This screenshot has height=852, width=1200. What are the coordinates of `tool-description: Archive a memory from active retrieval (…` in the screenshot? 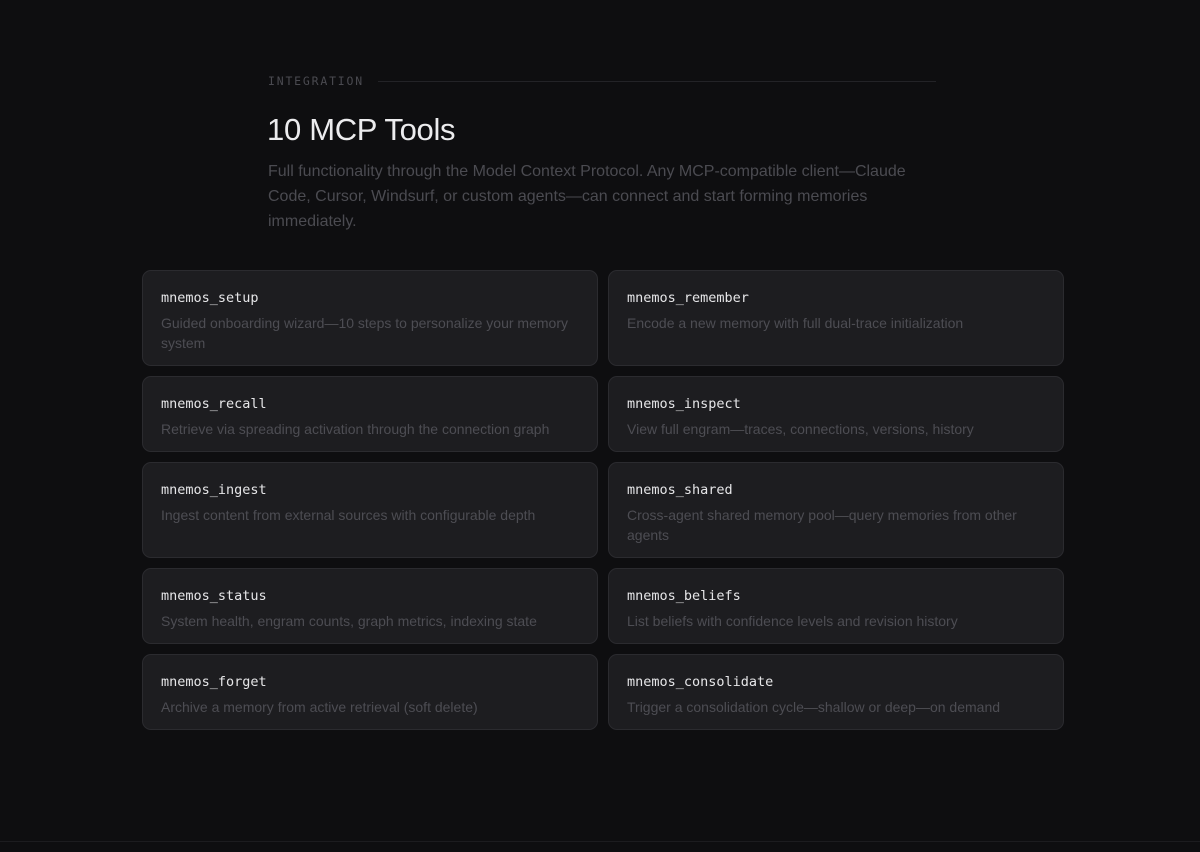 It's located at (319, 707).